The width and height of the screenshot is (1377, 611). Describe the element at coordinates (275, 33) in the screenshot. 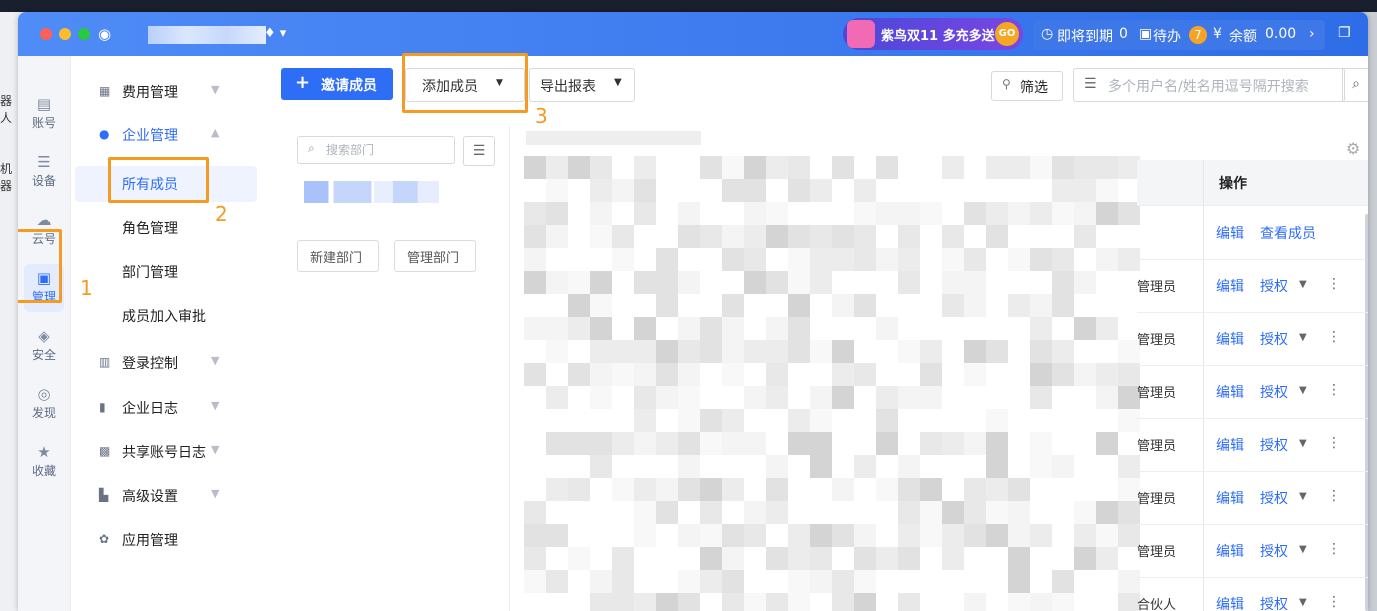

I see `vip-chevron-down-icon: ♦ ▾` at that location.